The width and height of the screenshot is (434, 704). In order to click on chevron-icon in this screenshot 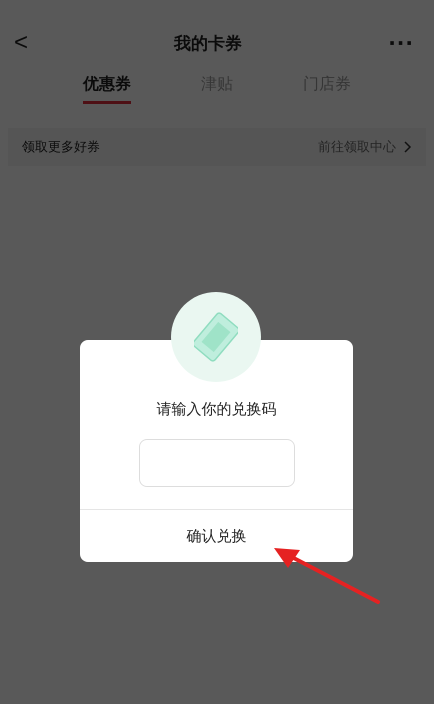, I will do `click(408, 147)`.